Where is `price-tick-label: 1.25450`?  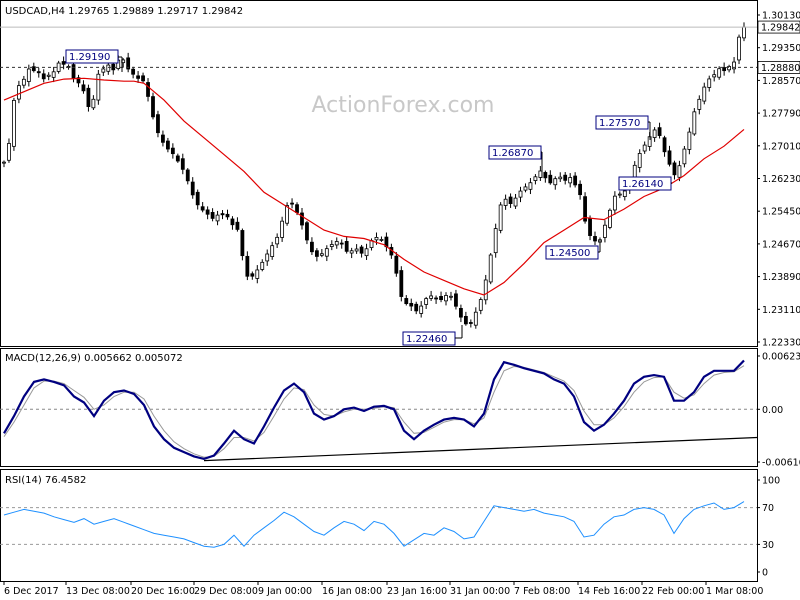
price-tick-label: 1.25450 is located at coordinates (781, 212).